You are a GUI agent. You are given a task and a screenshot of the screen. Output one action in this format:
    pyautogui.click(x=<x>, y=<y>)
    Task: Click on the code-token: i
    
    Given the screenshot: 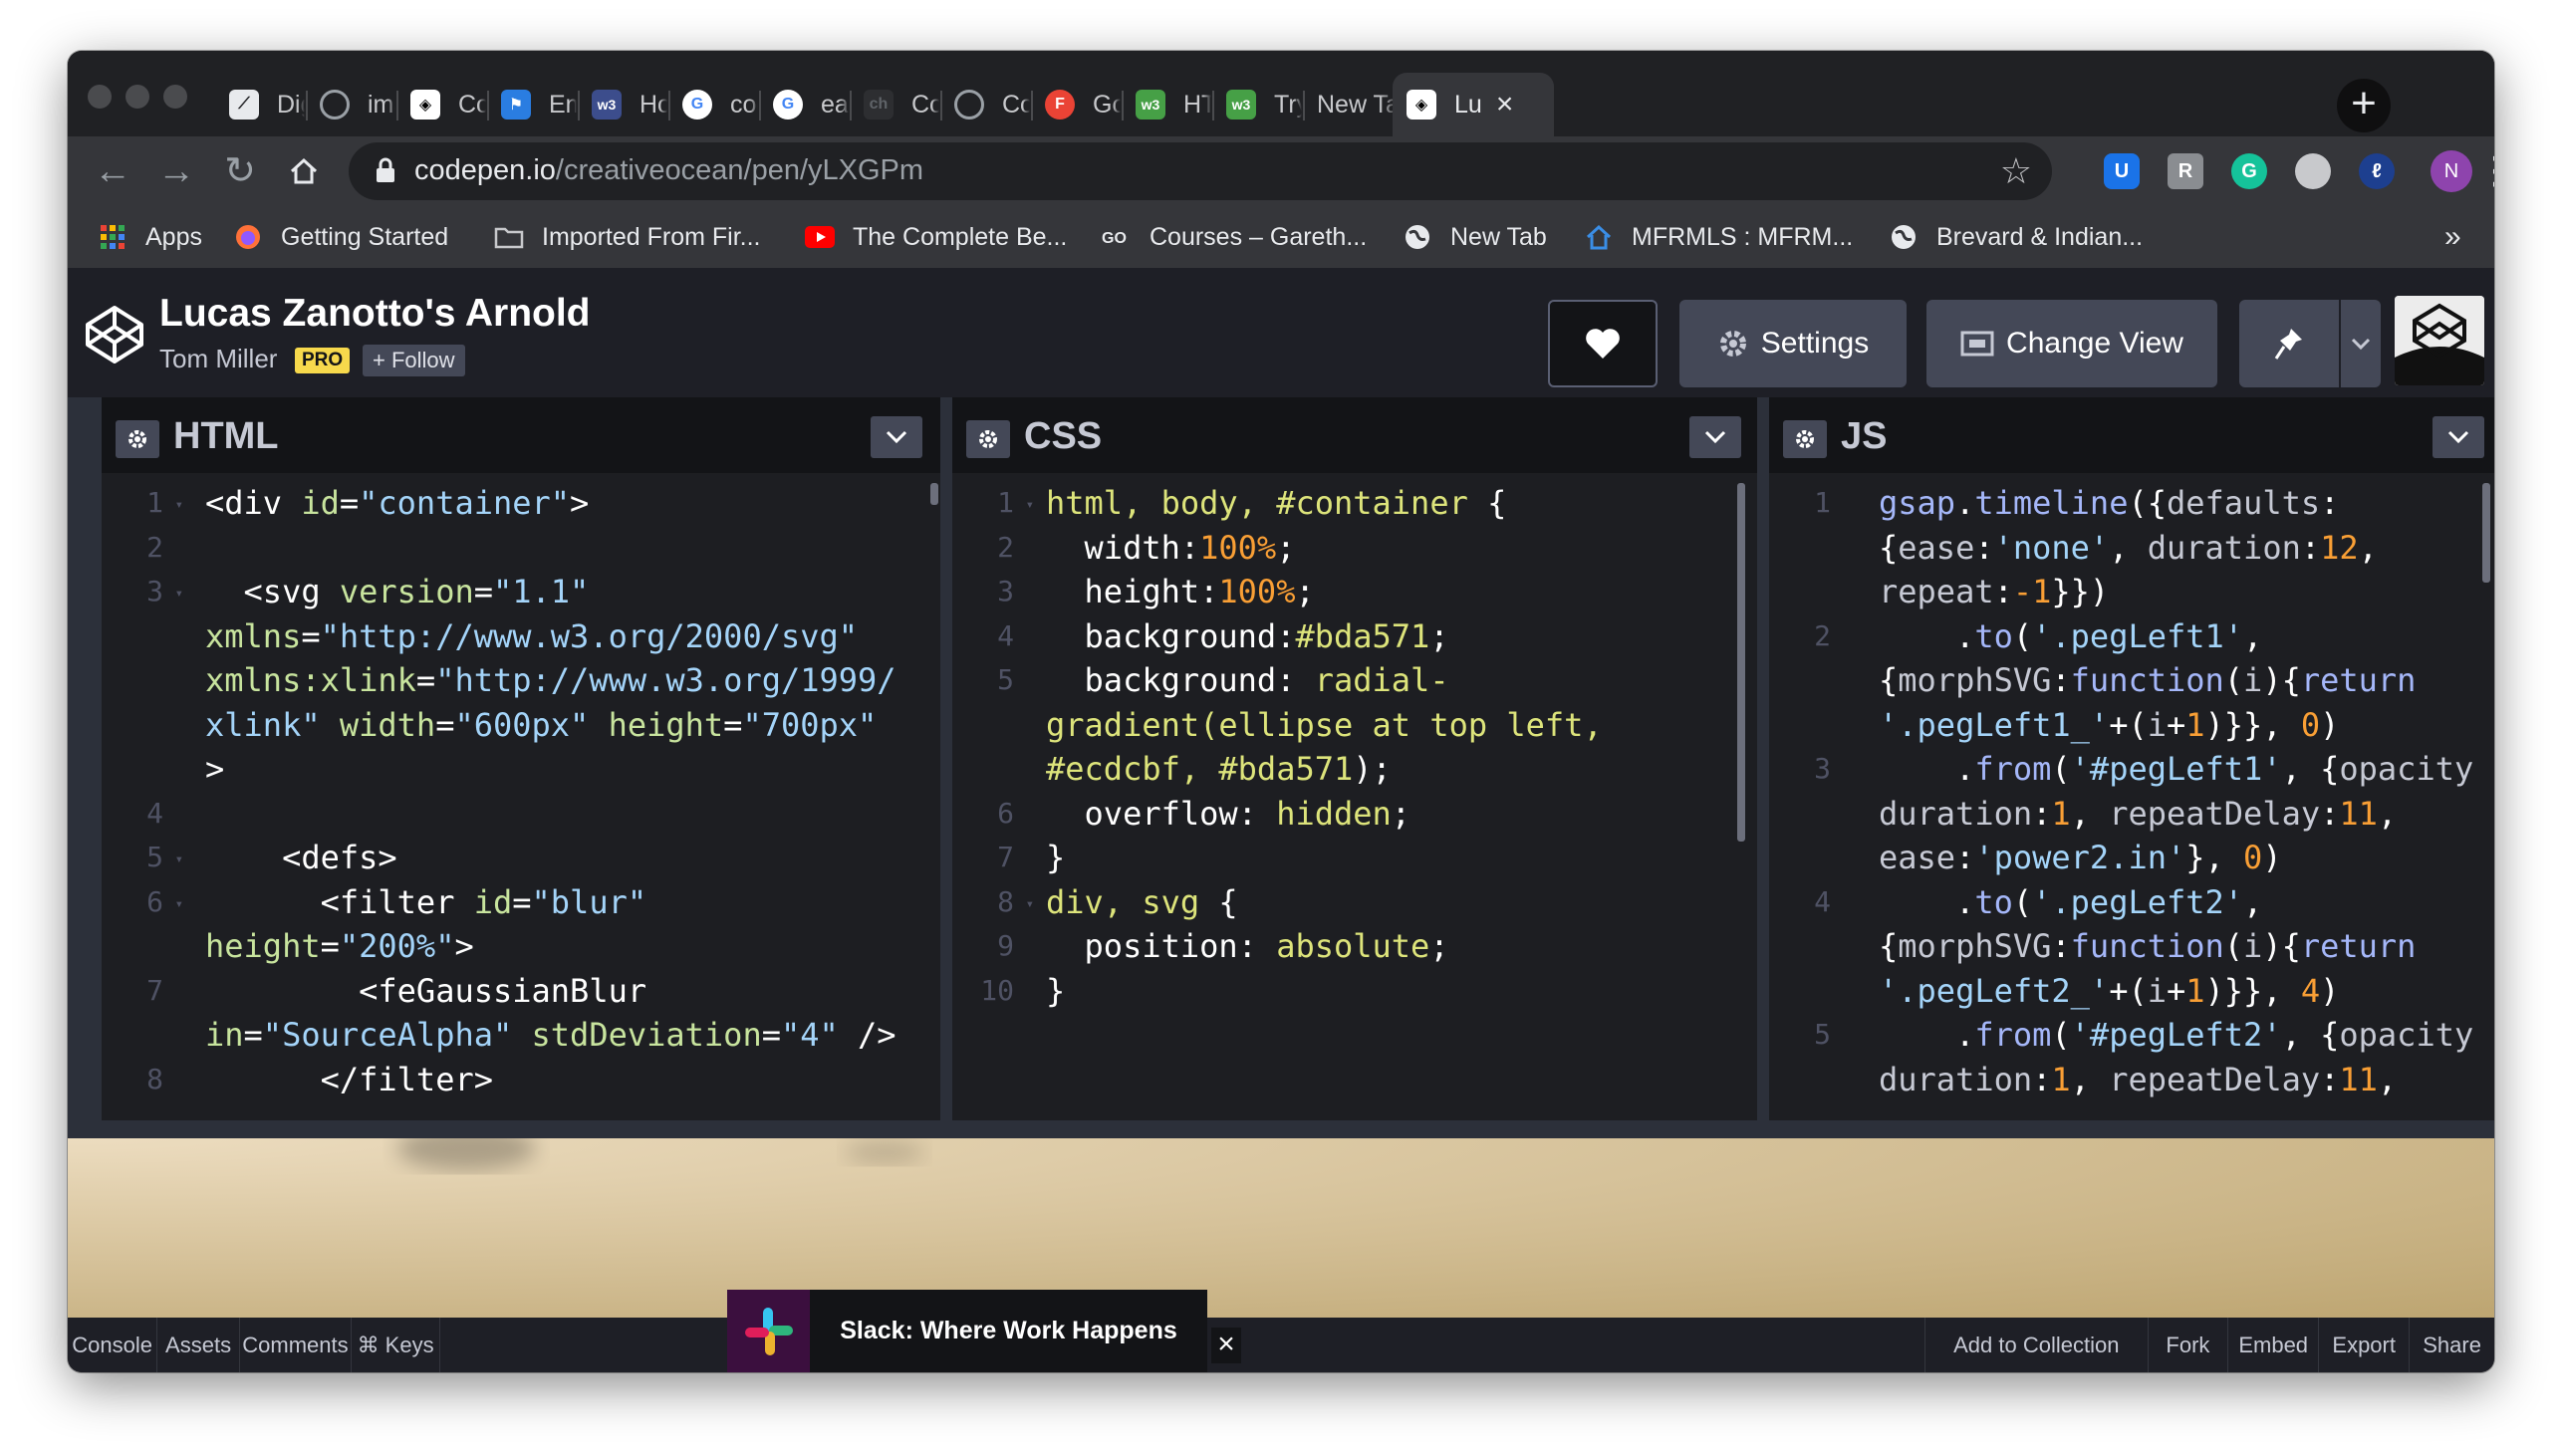 What is the action you would take?
    pyautogui.click(x=2157, y=990)
    